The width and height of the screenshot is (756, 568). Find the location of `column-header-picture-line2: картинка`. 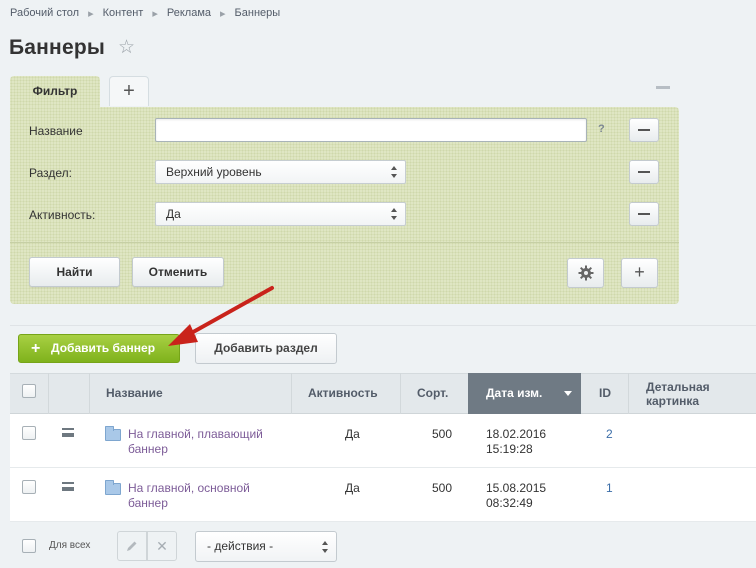

column-header-picture-line2: картинка is located at coordinates (673, 401).